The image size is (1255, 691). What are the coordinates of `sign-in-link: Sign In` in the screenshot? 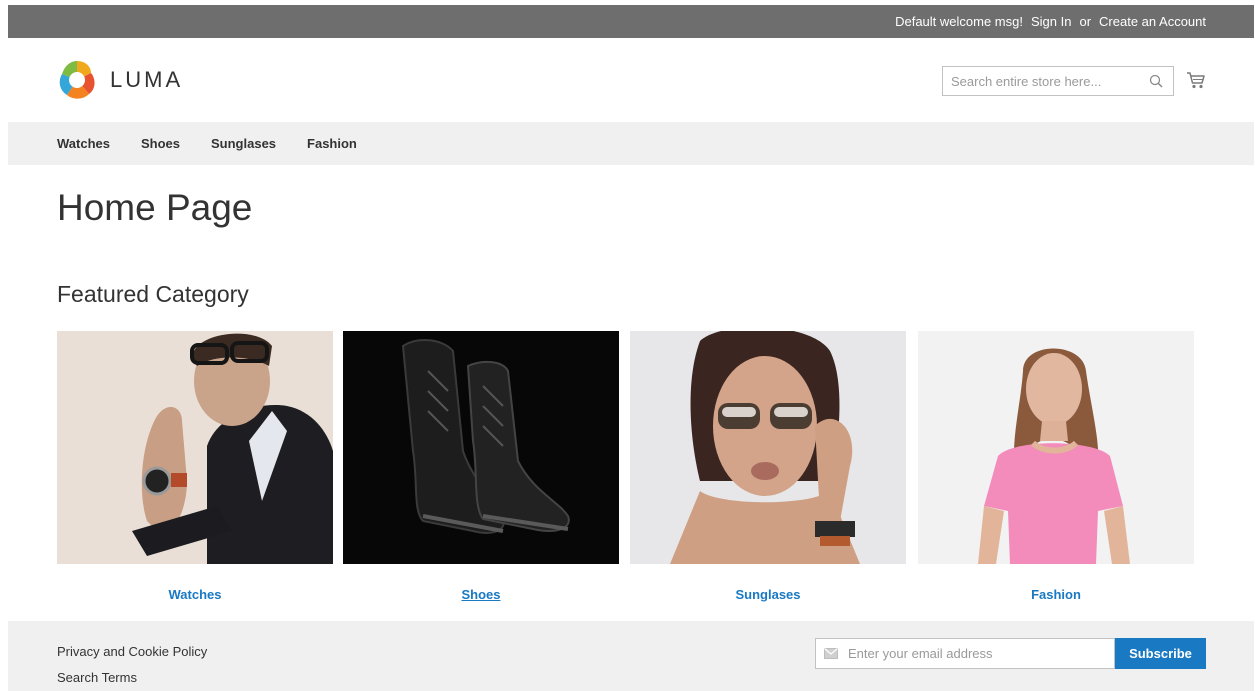 It's located at (1051, 21).